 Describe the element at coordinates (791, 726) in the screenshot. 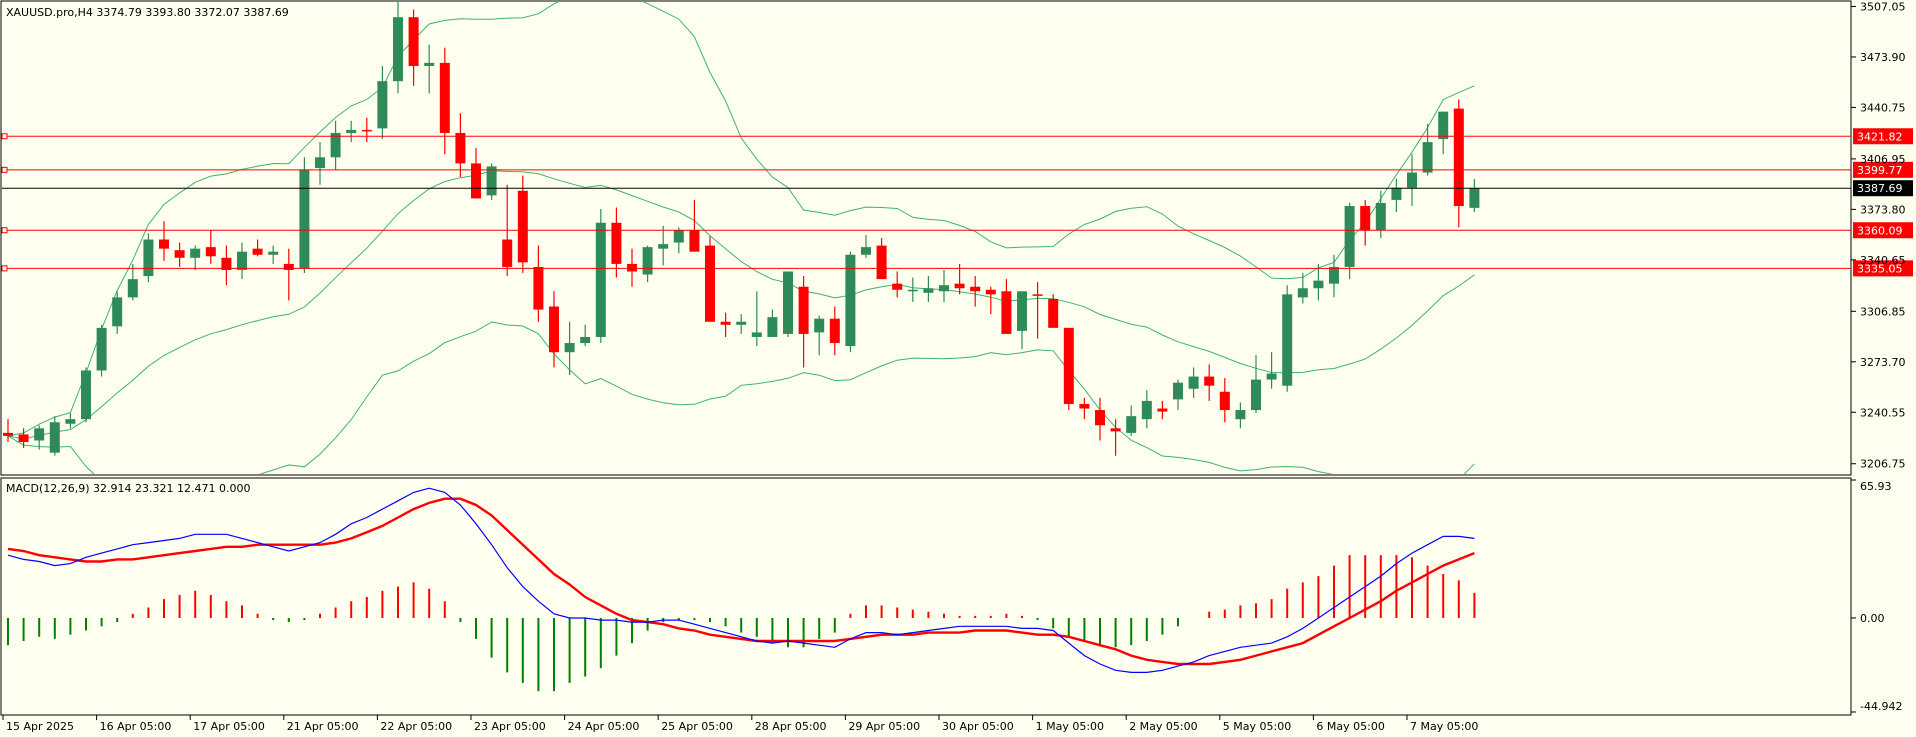

I see `time-tick-label: 28 Apr 05:00` at that location.